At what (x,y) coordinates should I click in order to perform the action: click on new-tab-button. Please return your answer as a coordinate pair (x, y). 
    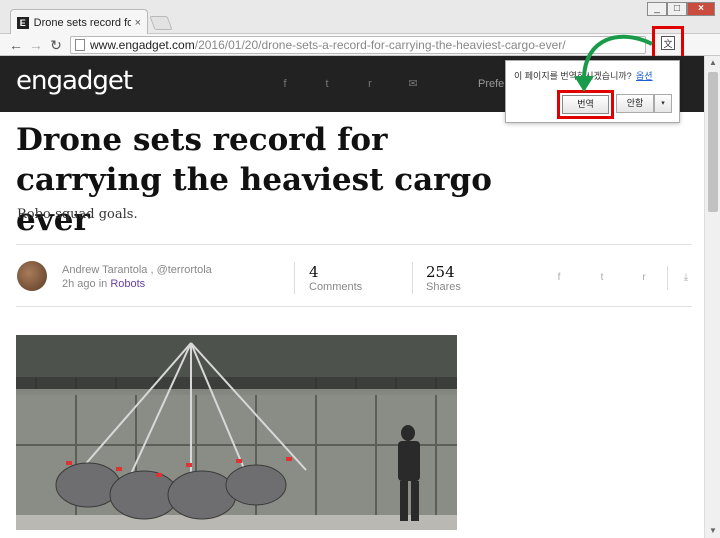
    Looking at the image, I should click on (161, 23).